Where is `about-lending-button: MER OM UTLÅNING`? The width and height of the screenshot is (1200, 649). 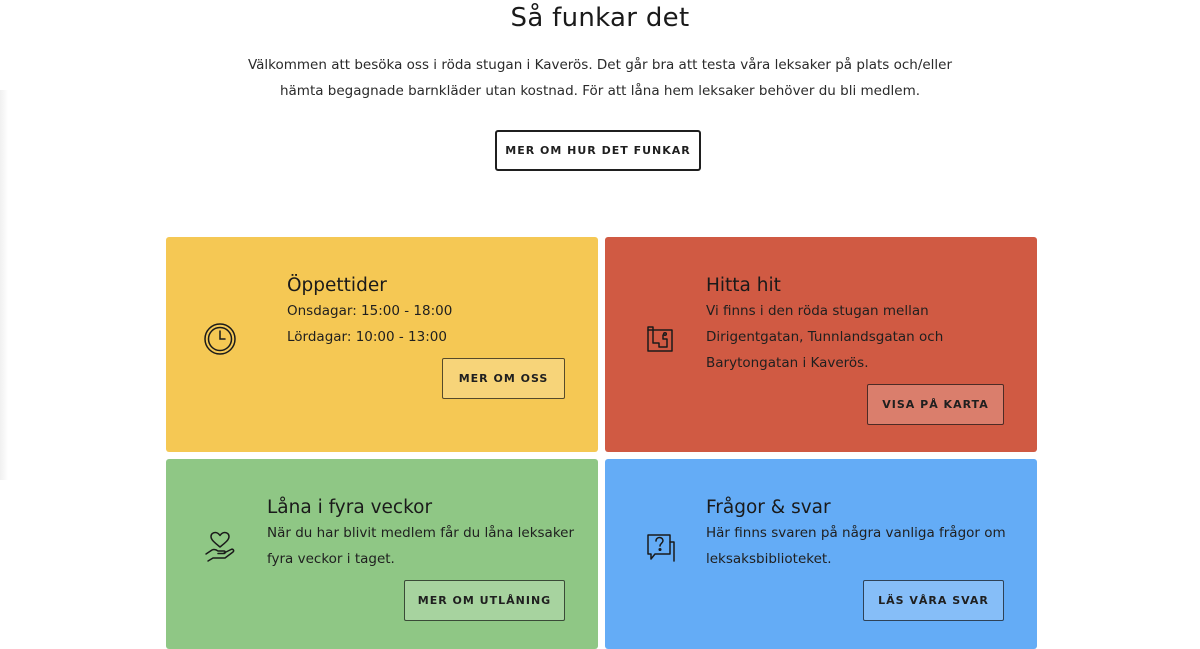
about-lending-button: MER OM UTLÅNING is located at coordinates (484, 600).